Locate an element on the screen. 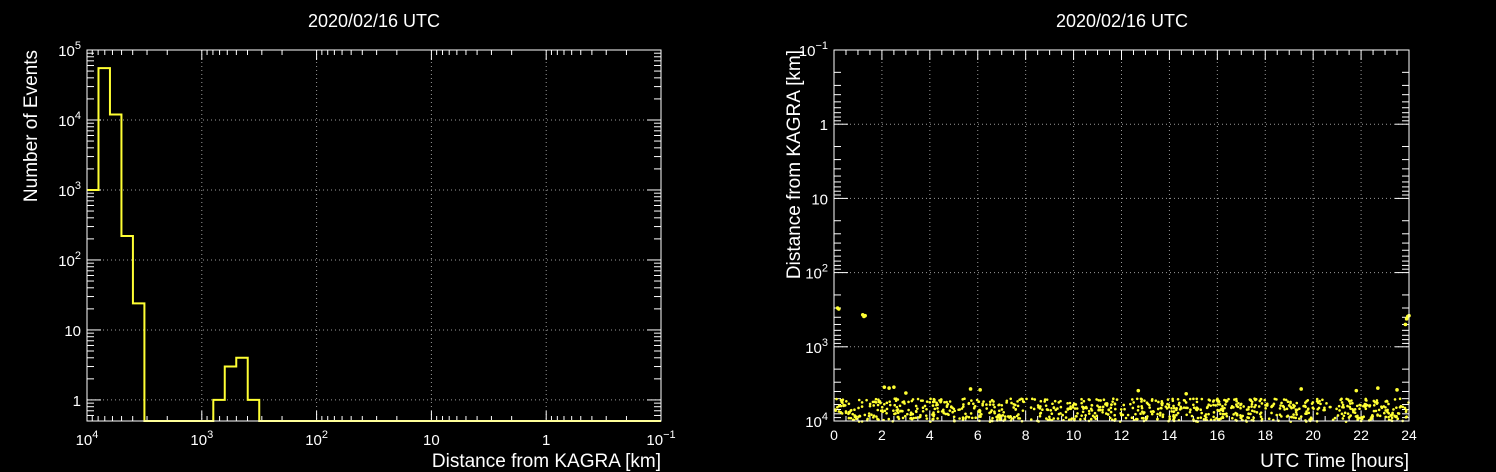  histogram-y-tick-label: 10 is located at coordinates (72, 331).